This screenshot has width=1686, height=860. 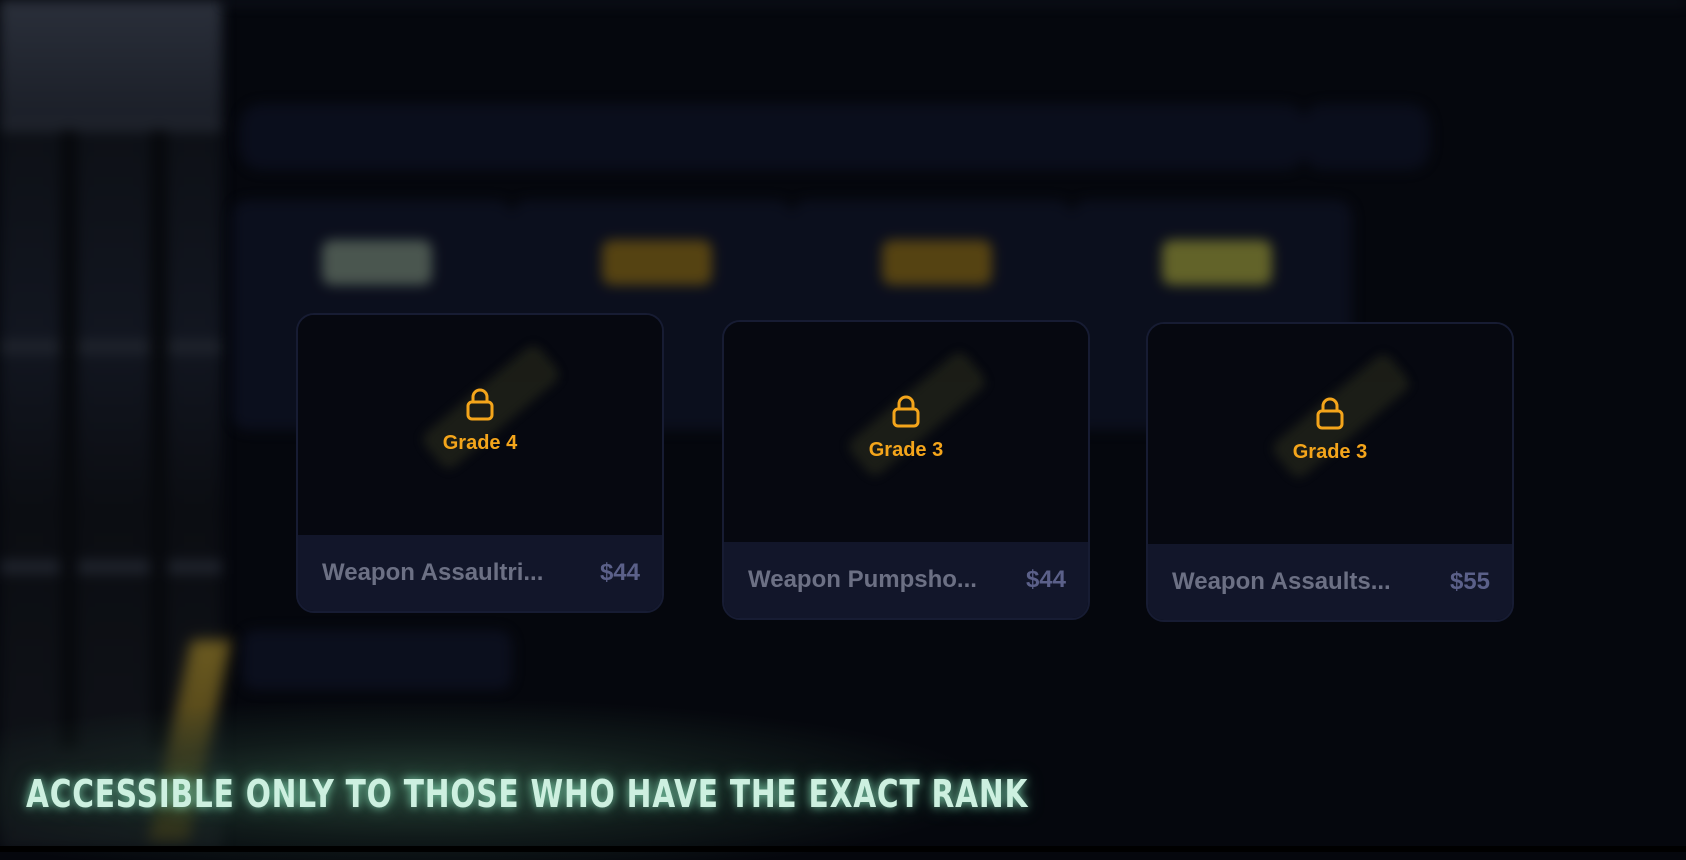 I want to click on card-footer: Weapon Assaultri... $44, so click(x=480, y=573).